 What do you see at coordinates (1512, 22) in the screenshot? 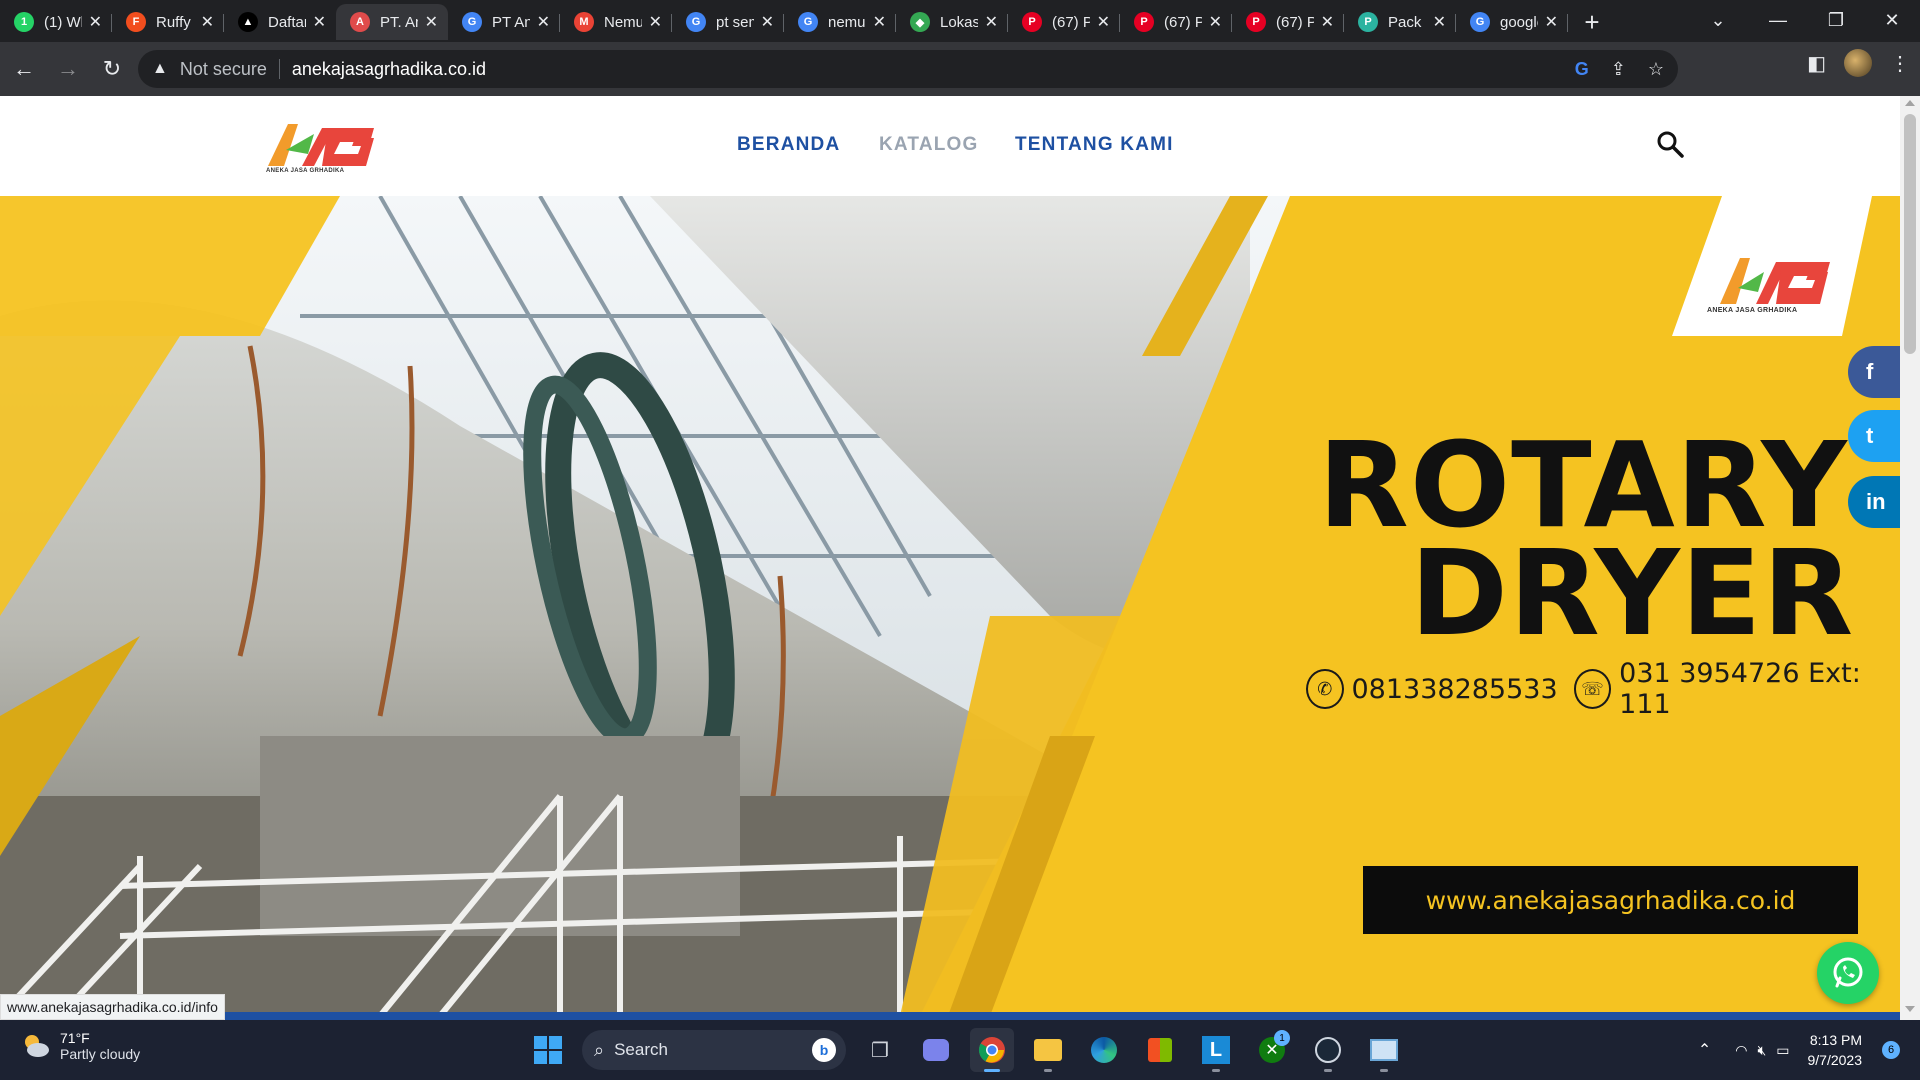
I see `browser-tab: Ggoogle ✕` at bounding box center [1512, 22].